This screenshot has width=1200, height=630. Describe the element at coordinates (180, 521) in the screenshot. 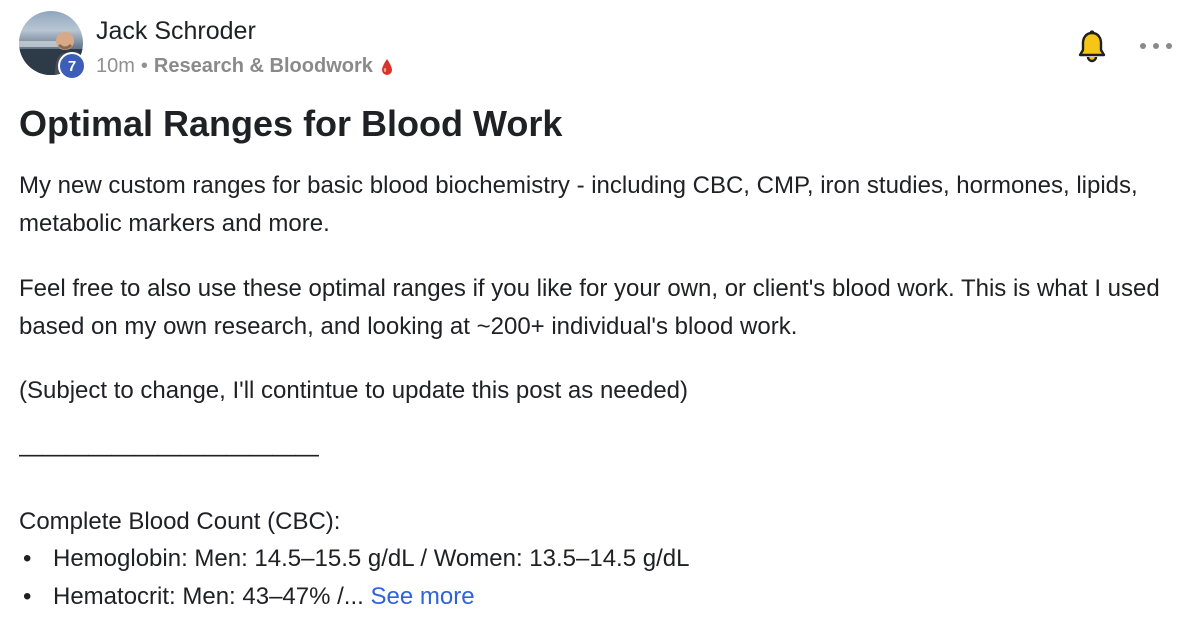

I see `section-title: Complete Blood Count (CBC):` at that location.